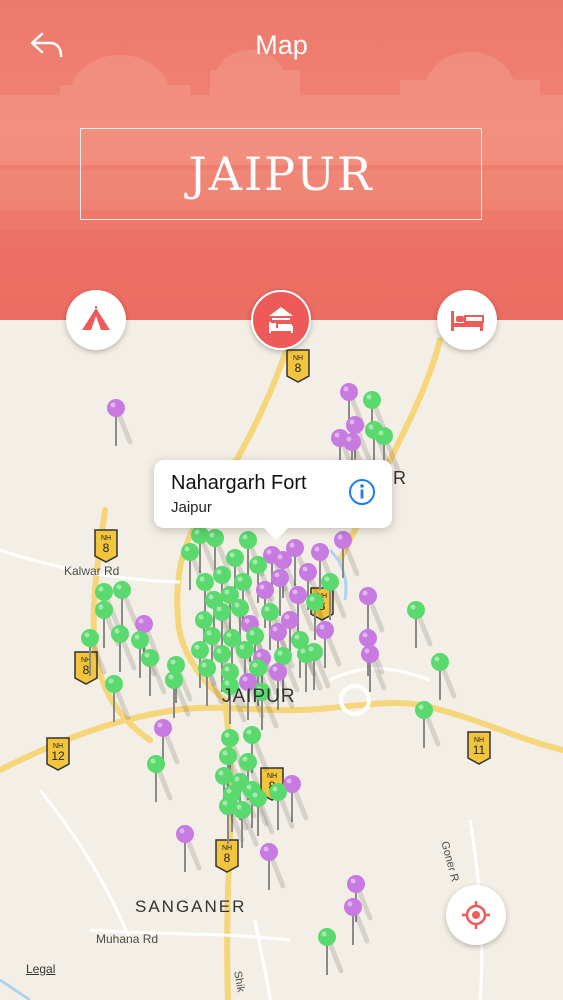 The width and height of the screenshot is (563, 1000). I want to click on category-attractions-button, so click(96, 320).